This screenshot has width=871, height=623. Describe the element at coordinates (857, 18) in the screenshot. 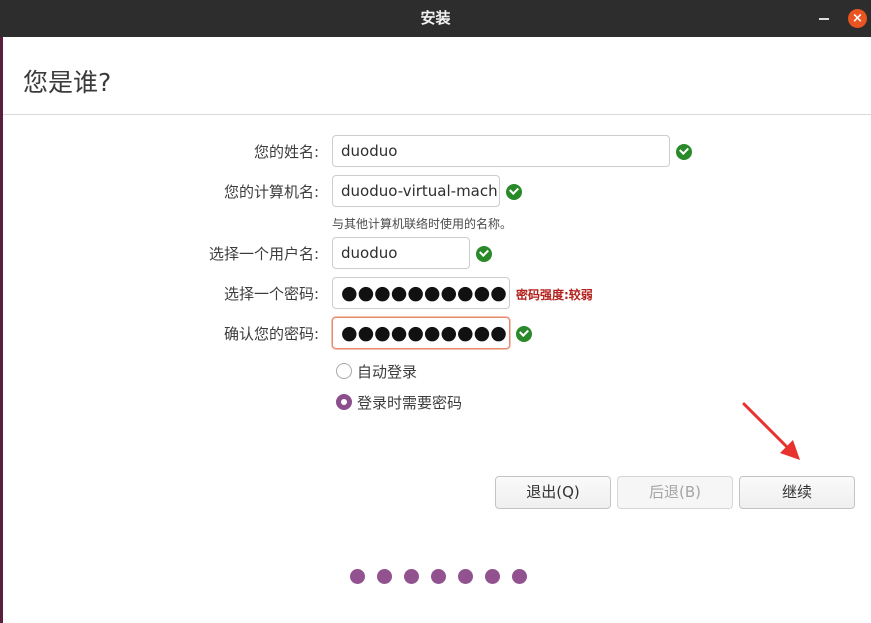

I see `close-icon: ×` at that location.